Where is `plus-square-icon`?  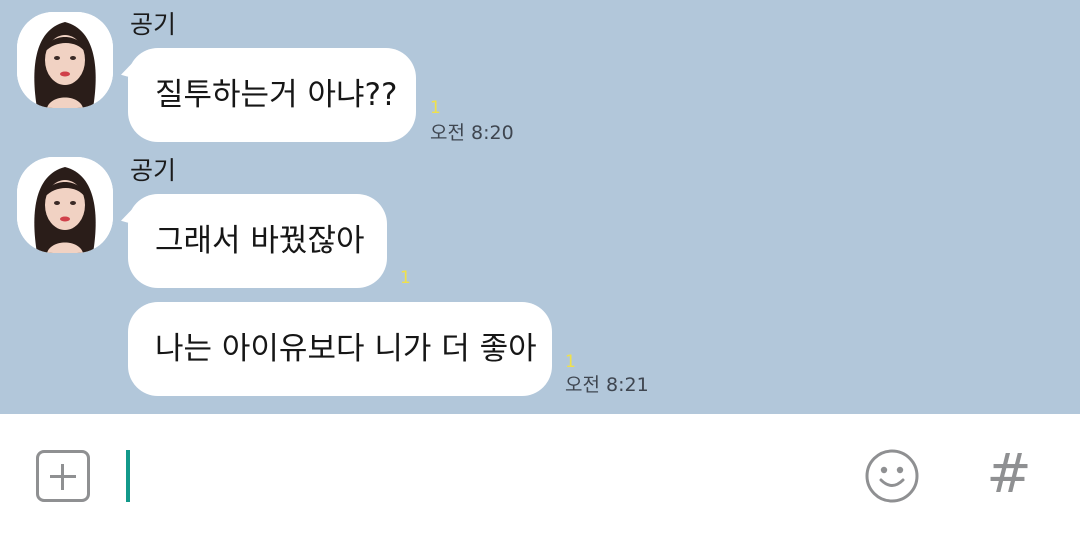
plus-square-icon is located at coordinates (63, 476).